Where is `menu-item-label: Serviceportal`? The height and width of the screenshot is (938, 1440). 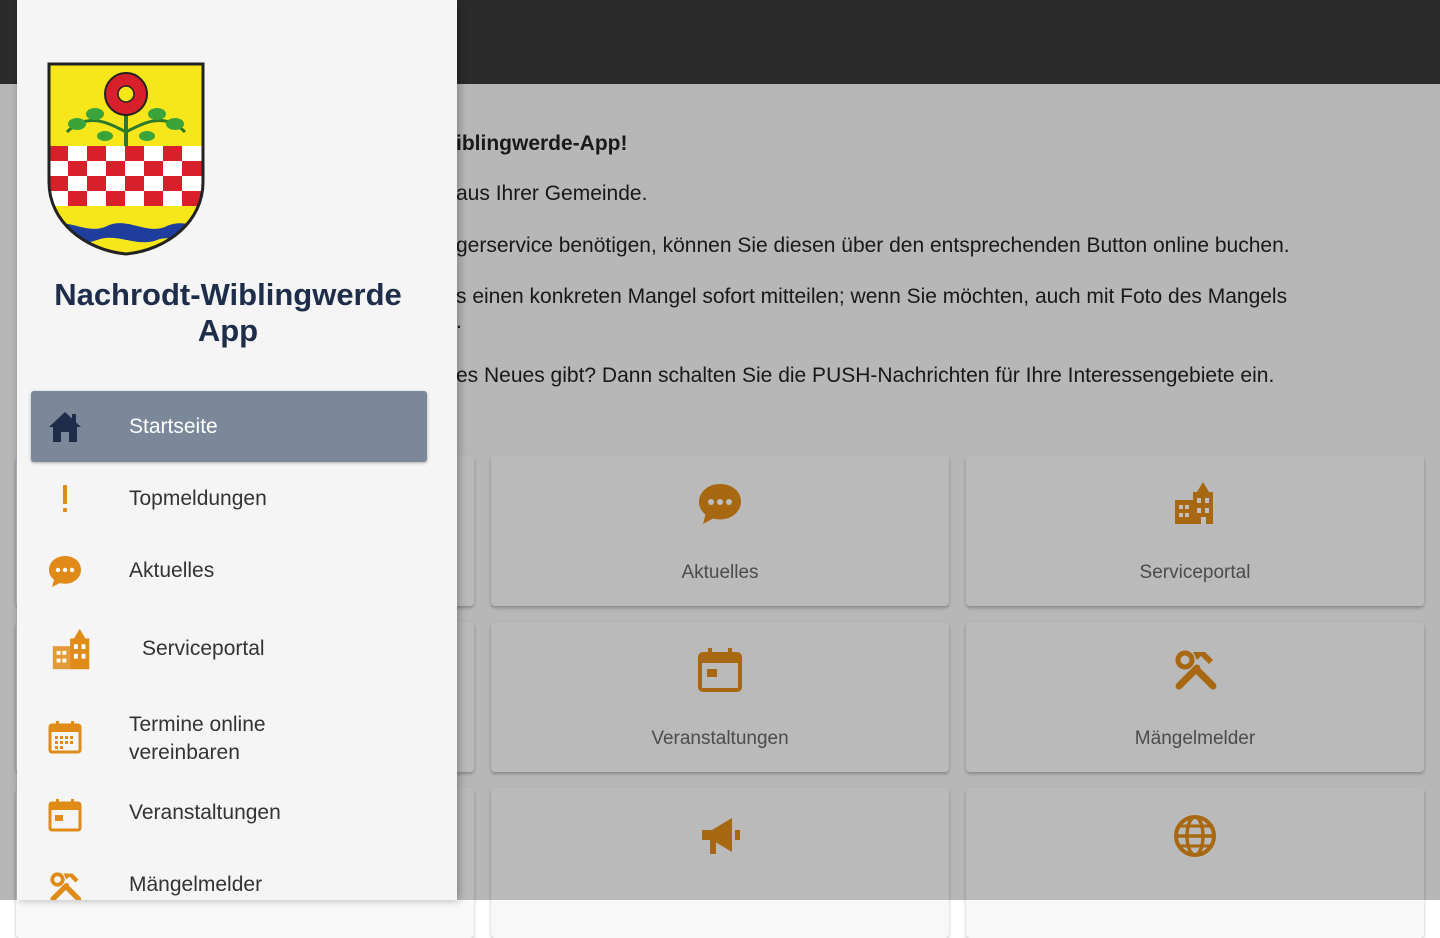 menu-item-label: Serviceportal is located at coordinates (203, 648).